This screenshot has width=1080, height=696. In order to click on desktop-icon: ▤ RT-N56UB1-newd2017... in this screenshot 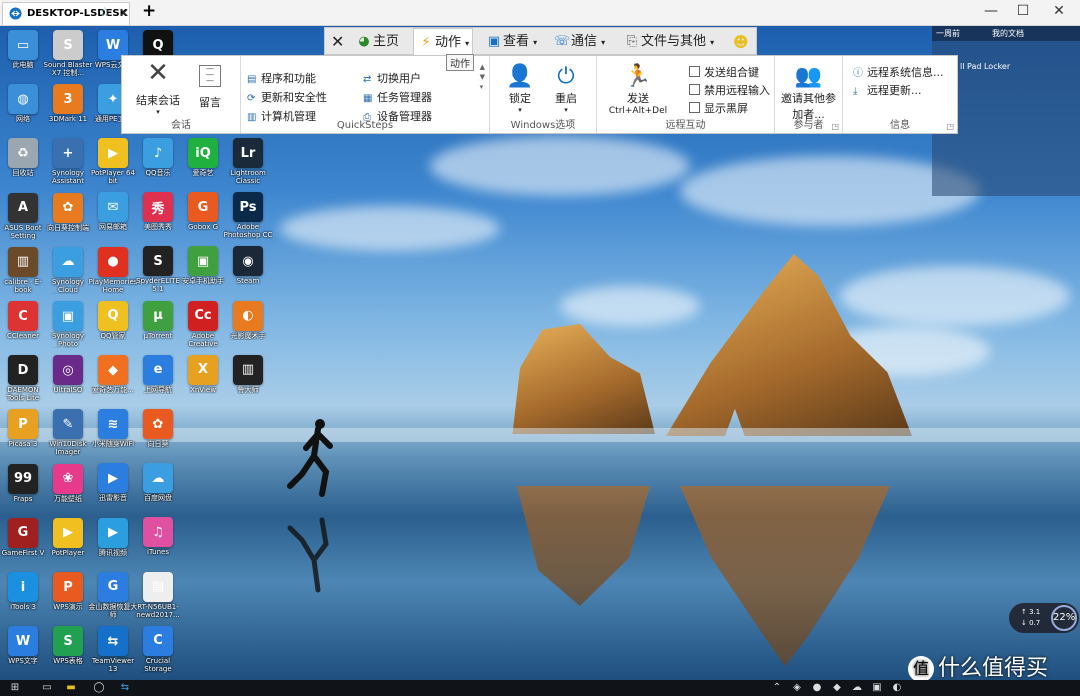, I will do `click(158, 595)`.